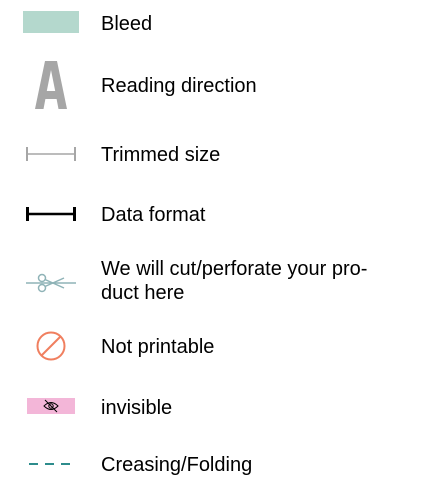  I want to click on legend-item-bleed: Bleed, so click(222, 23).